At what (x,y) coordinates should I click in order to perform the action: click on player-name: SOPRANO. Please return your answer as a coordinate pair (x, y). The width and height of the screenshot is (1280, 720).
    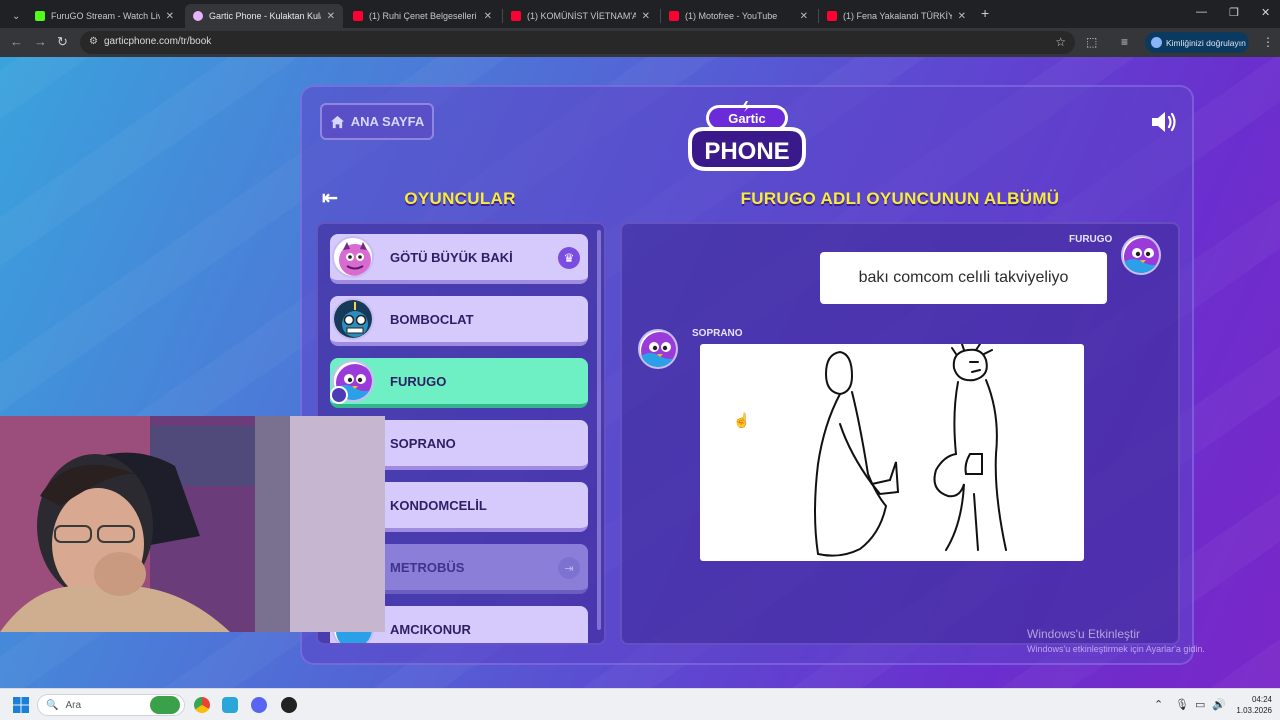
    Looking at the image, I should click on (423, 443).